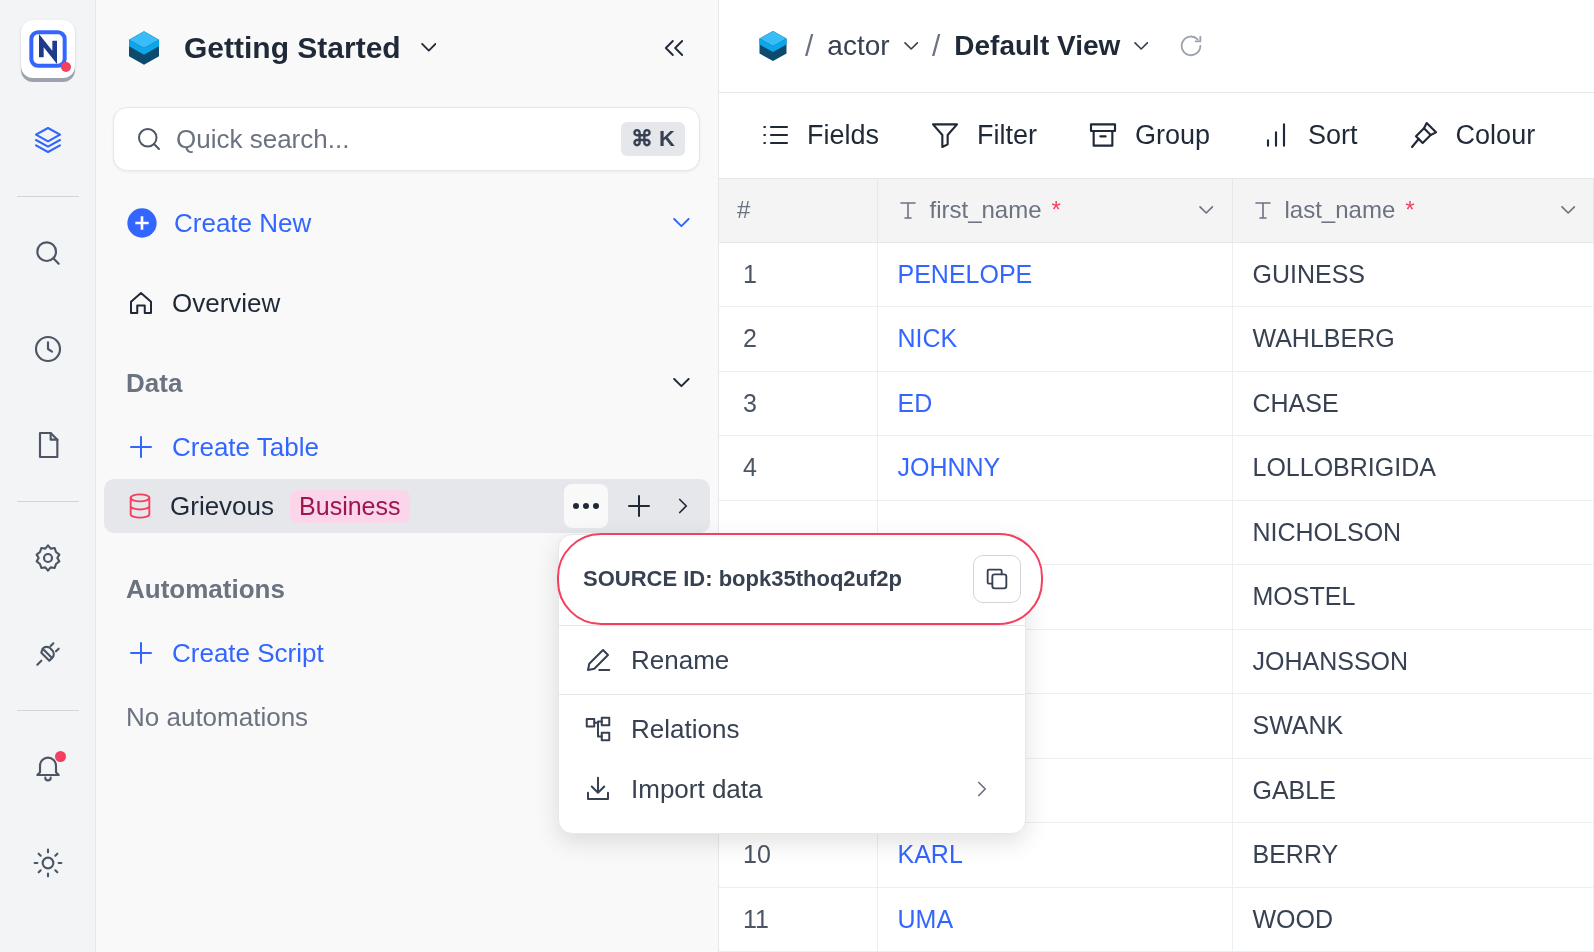 This screenshot has width=1594, height=952. Describe the element at coordinates (598, 729) in the screenshot. I see `diagram-icon` at that location.